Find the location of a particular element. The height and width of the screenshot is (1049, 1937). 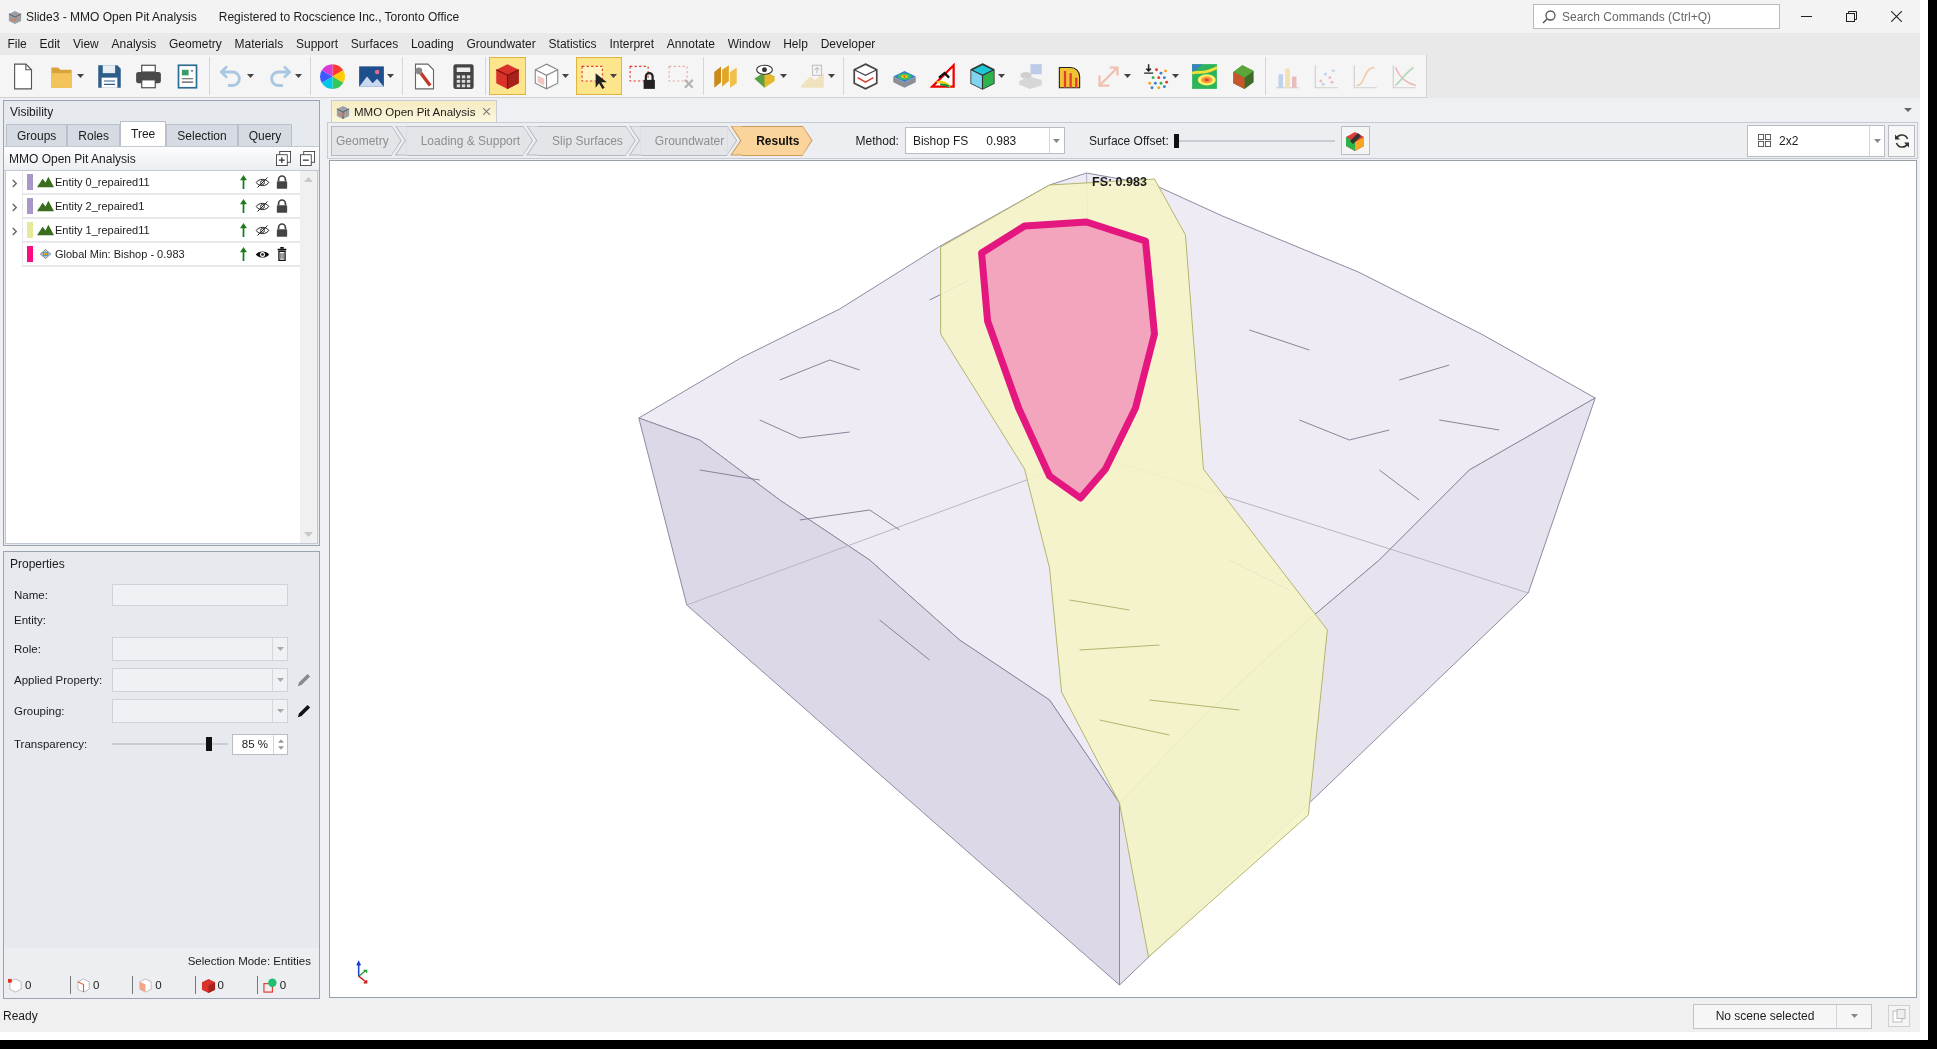

slope-arrow-icon is located at coordinates (812, 76).